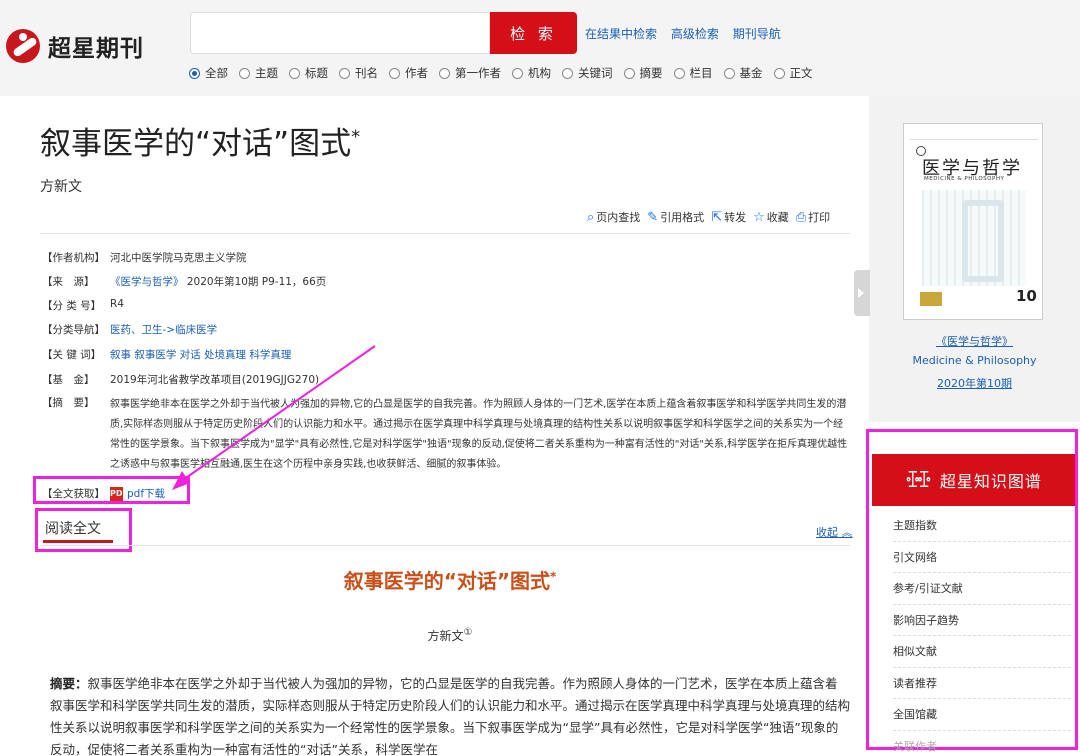 The height and width of the screenshot is (756, 1080). I want to click on kg-item-related-authors: 关联作者, so click(982, 743).